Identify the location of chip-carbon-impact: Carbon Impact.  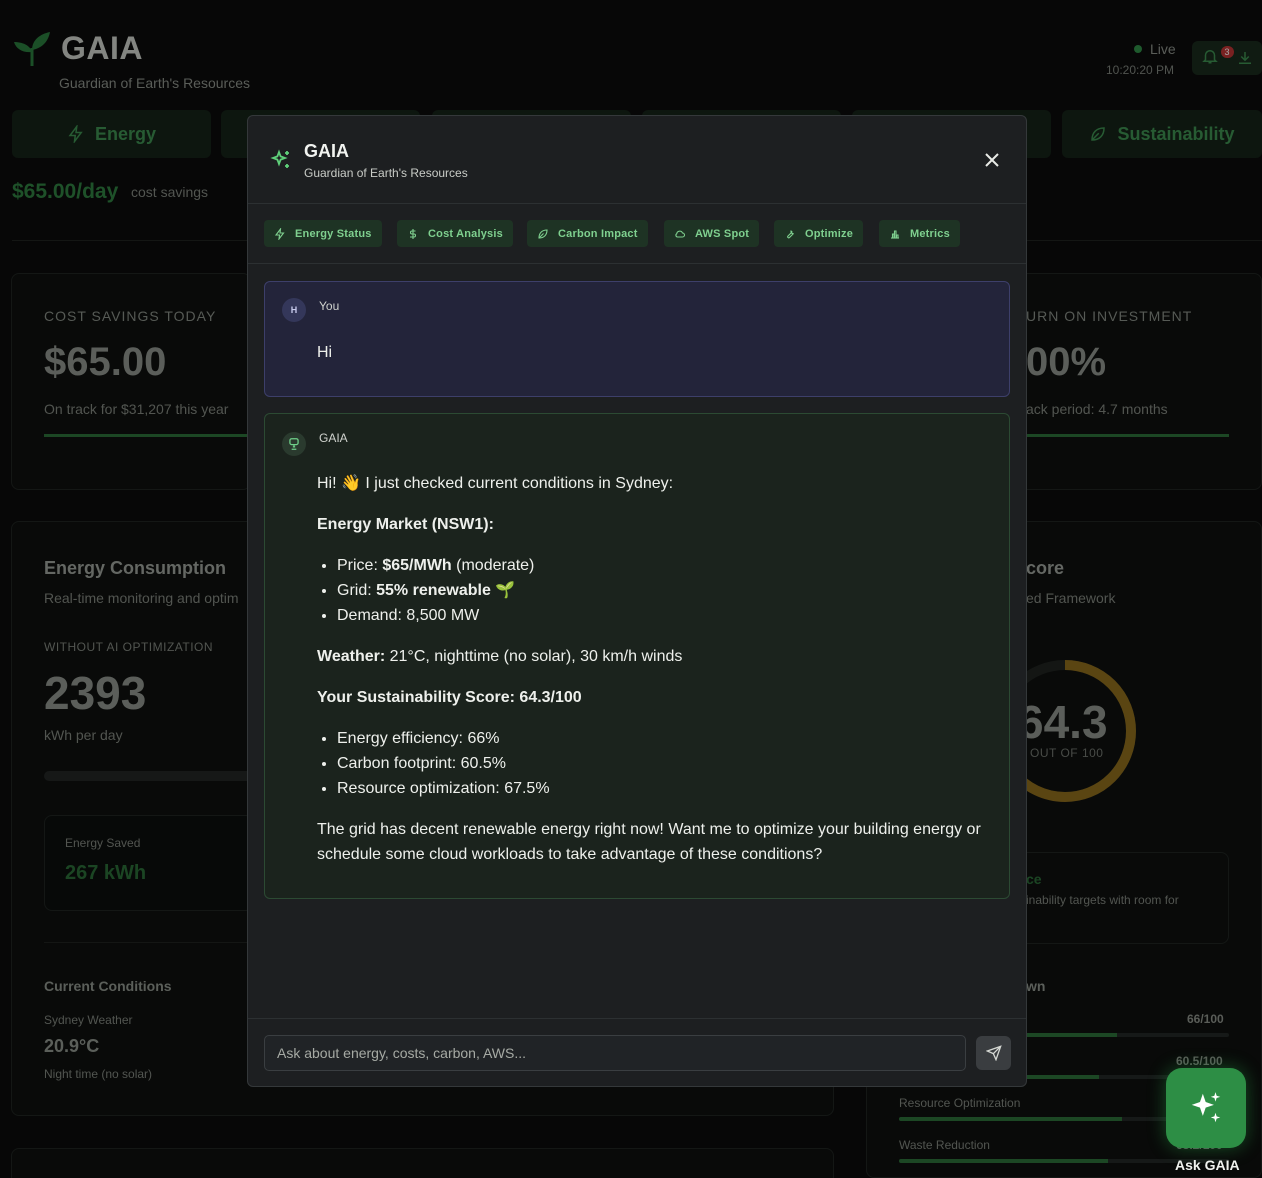
(587, 233).